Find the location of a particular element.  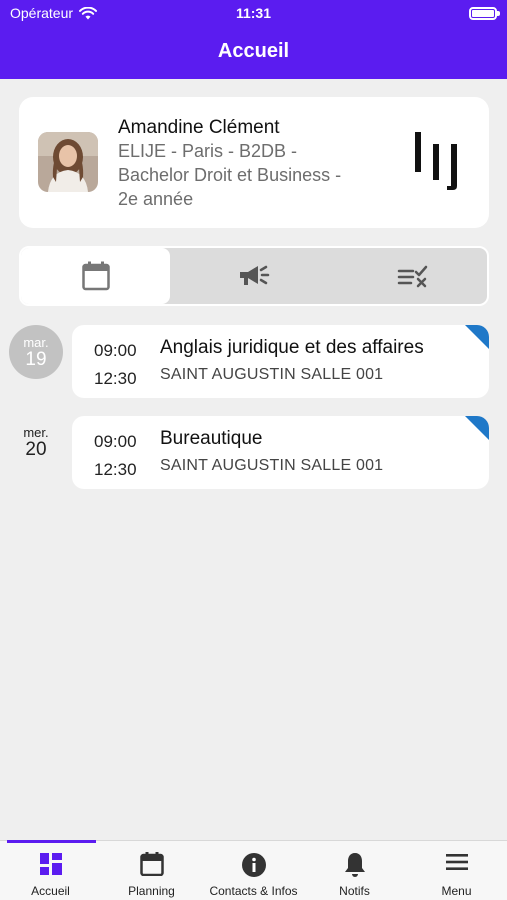

date-badge: mer. 20 is located at coordinates (36, 442).